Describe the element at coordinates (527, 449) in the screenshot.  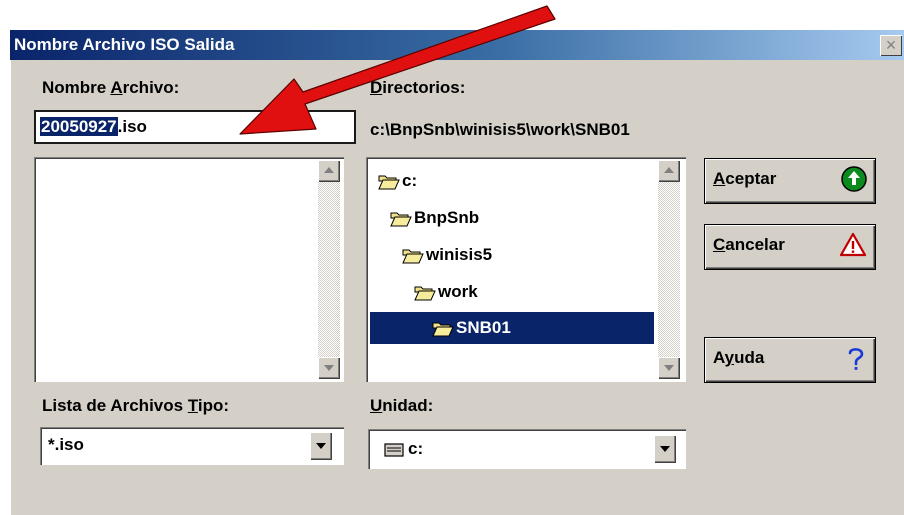
I see `drive-select: c:` at that location.